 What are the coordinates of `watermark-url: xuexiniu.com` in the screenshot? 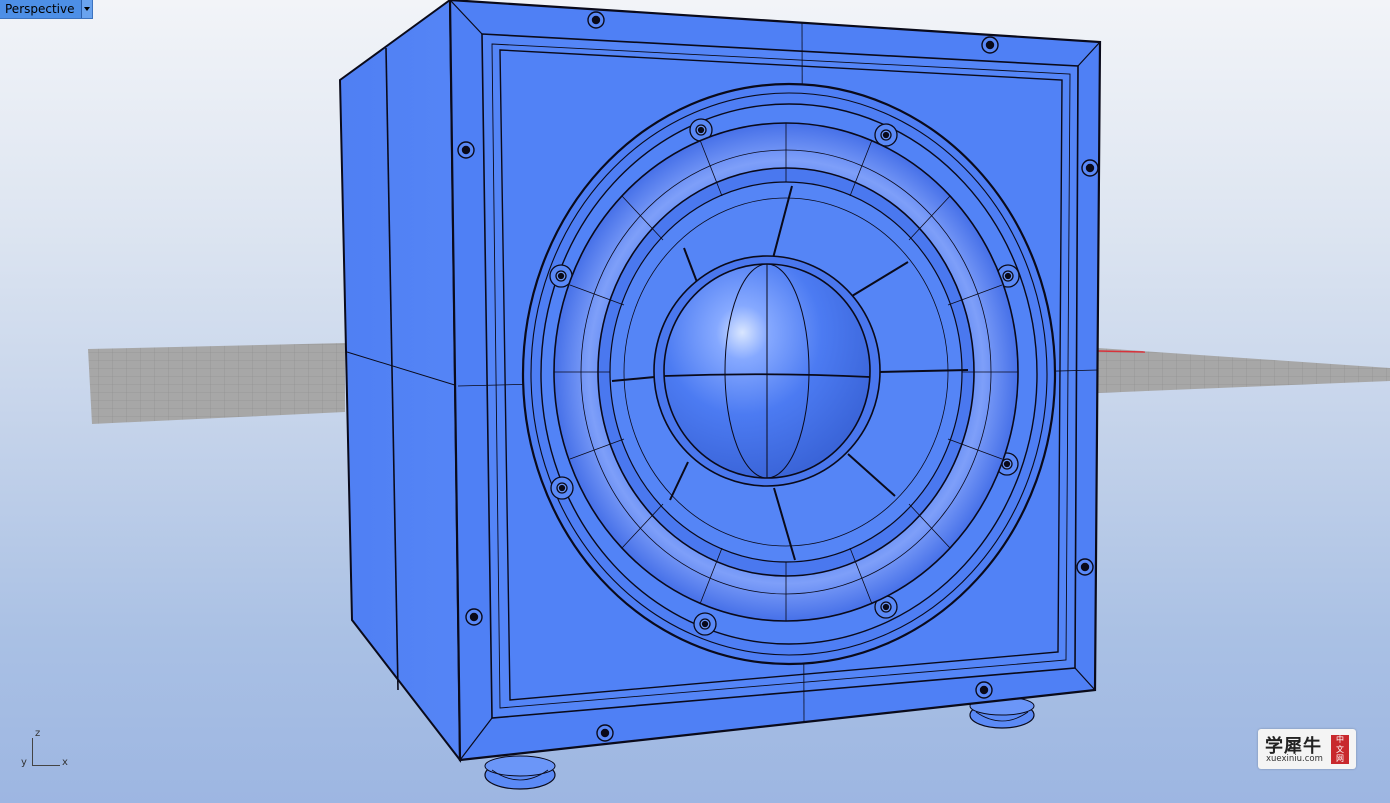 It's located at (1294, 759).